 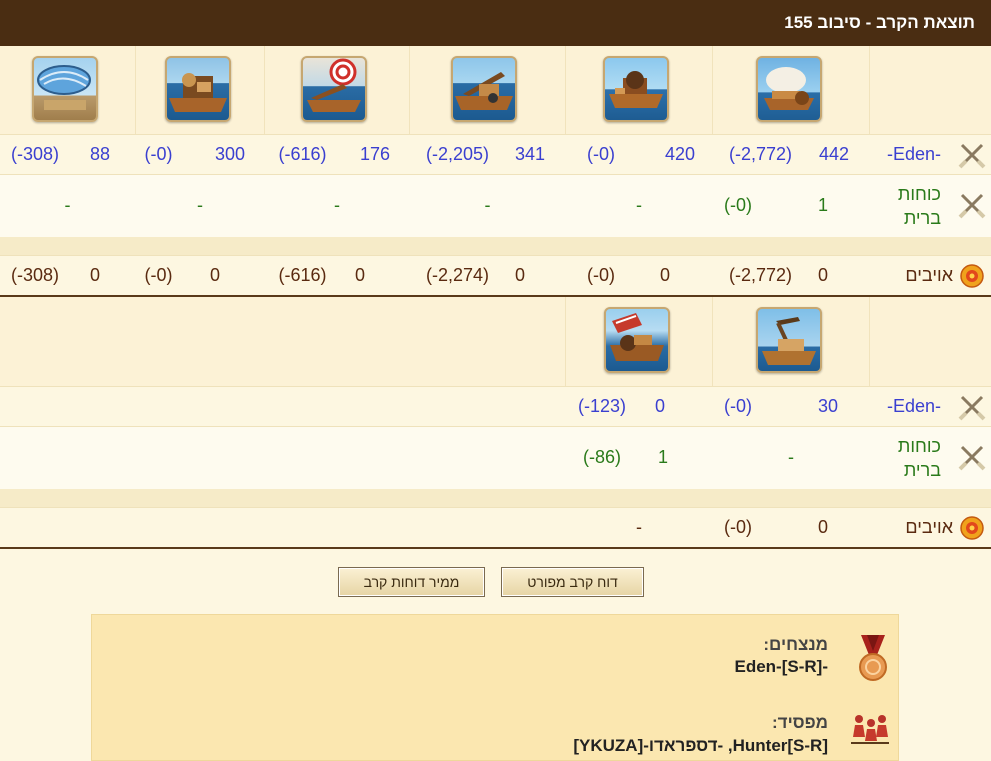 I want to click on loser-title: מפסיד:, so click(x=800, y=722).